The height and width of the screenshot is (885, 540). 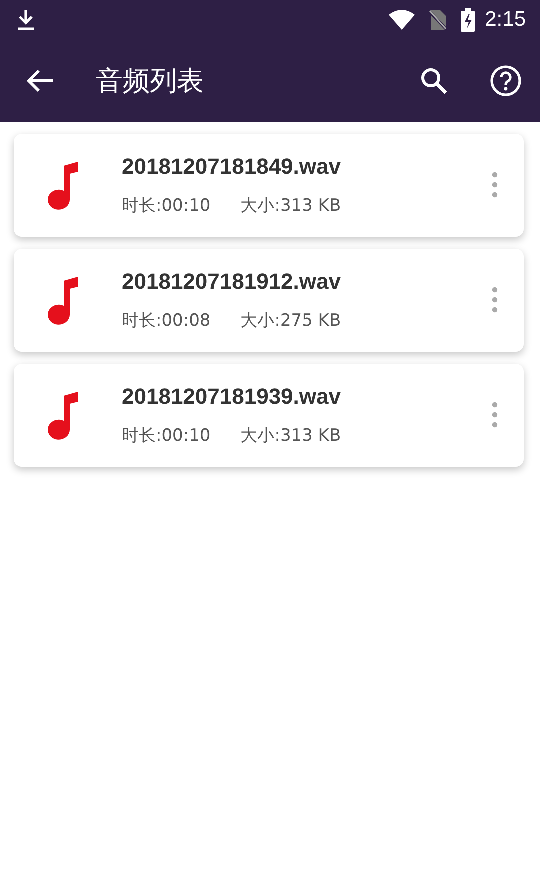 I want to click on file-card: 20181207181912.wav 时长:00:08 大小:275 KB, so click(x=269, y=300).